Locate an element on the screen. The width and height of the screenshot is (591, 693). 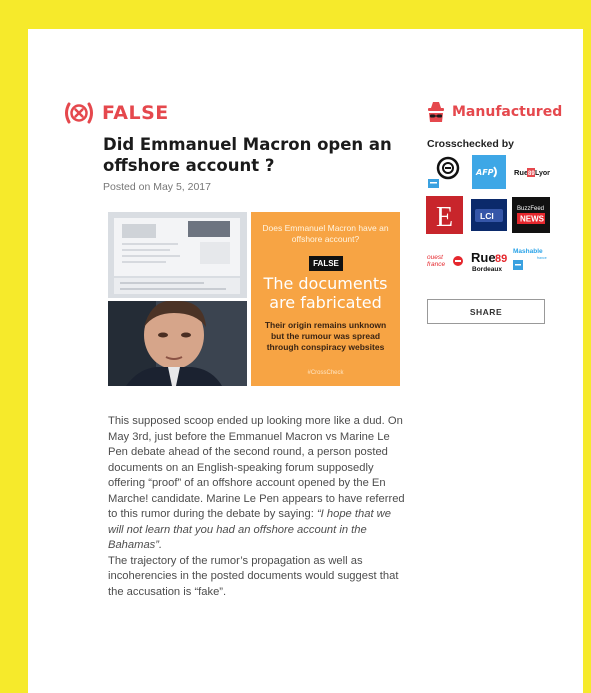
logo-lexpress: E is located at coordinates (444, 215).